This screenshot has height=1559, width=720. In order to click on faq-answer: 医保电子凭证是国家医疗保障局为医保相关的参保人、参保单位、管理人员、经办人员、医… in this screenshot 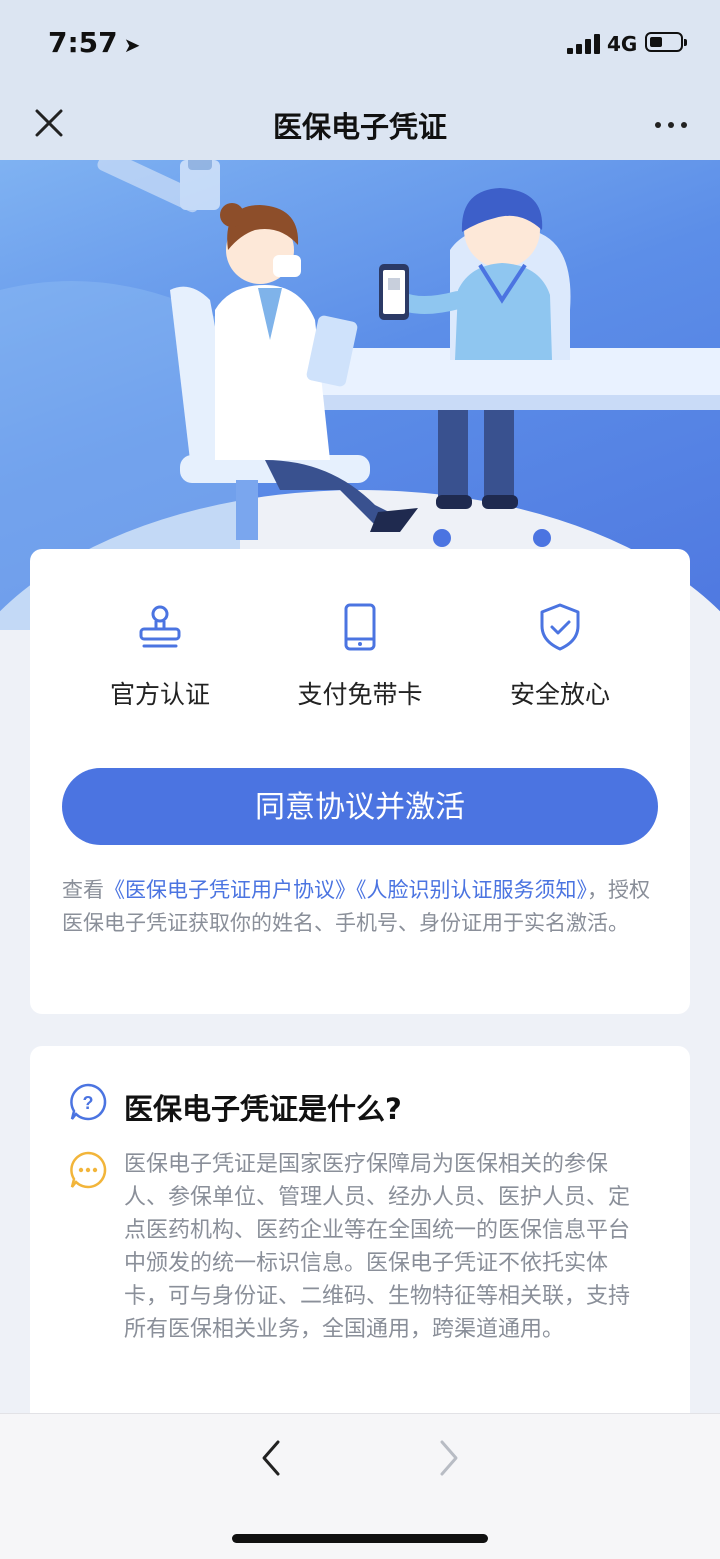, I will do `click(377, 1247)`.